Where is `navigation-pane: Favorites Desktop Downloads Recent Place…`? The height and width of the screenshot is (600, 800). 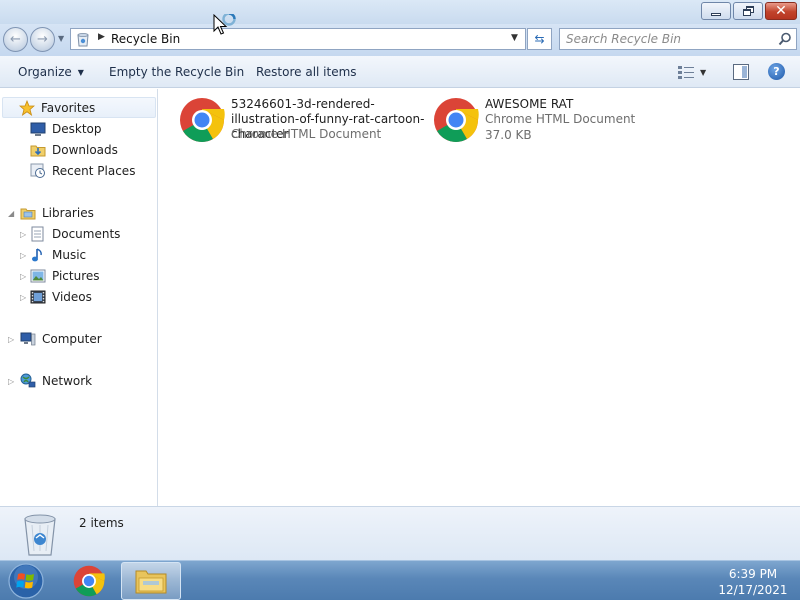
navigation-pane: Favorites Desktop Downloads Recent Place… is located at coordinates (79, 297).